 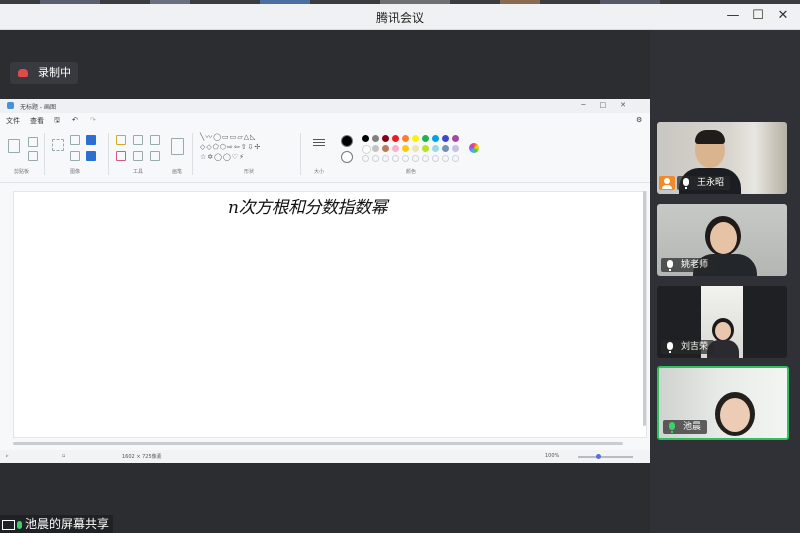 What do you see at coordinates (37, 121) in the screenshot?
I see `menu-view: 查看` at bounding box center [37, 121].